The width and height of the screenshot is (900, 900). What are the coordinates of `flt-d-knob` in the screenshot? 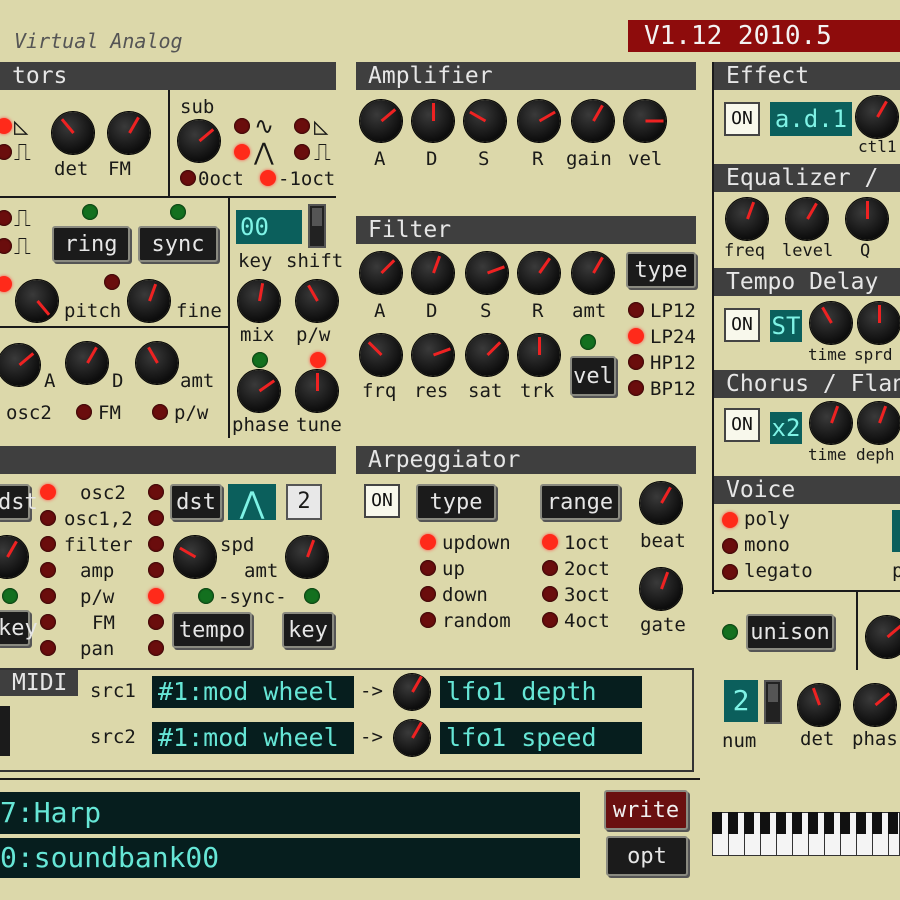 It's located at (433, 273).